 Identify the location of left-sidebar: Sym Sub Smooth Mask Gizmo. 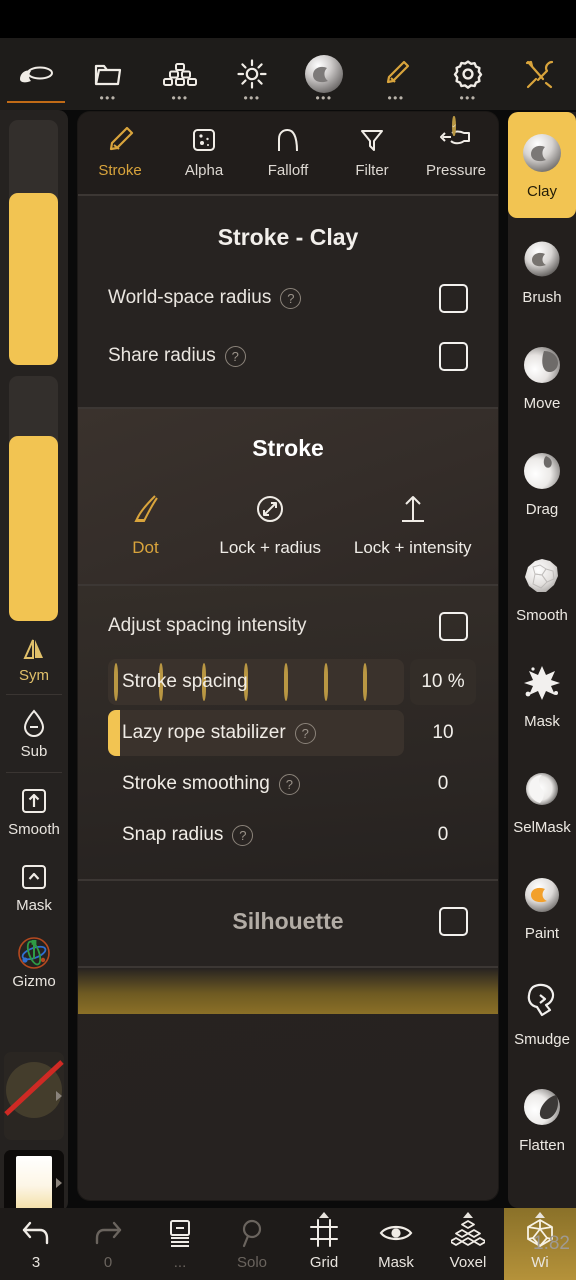
(34, 661).